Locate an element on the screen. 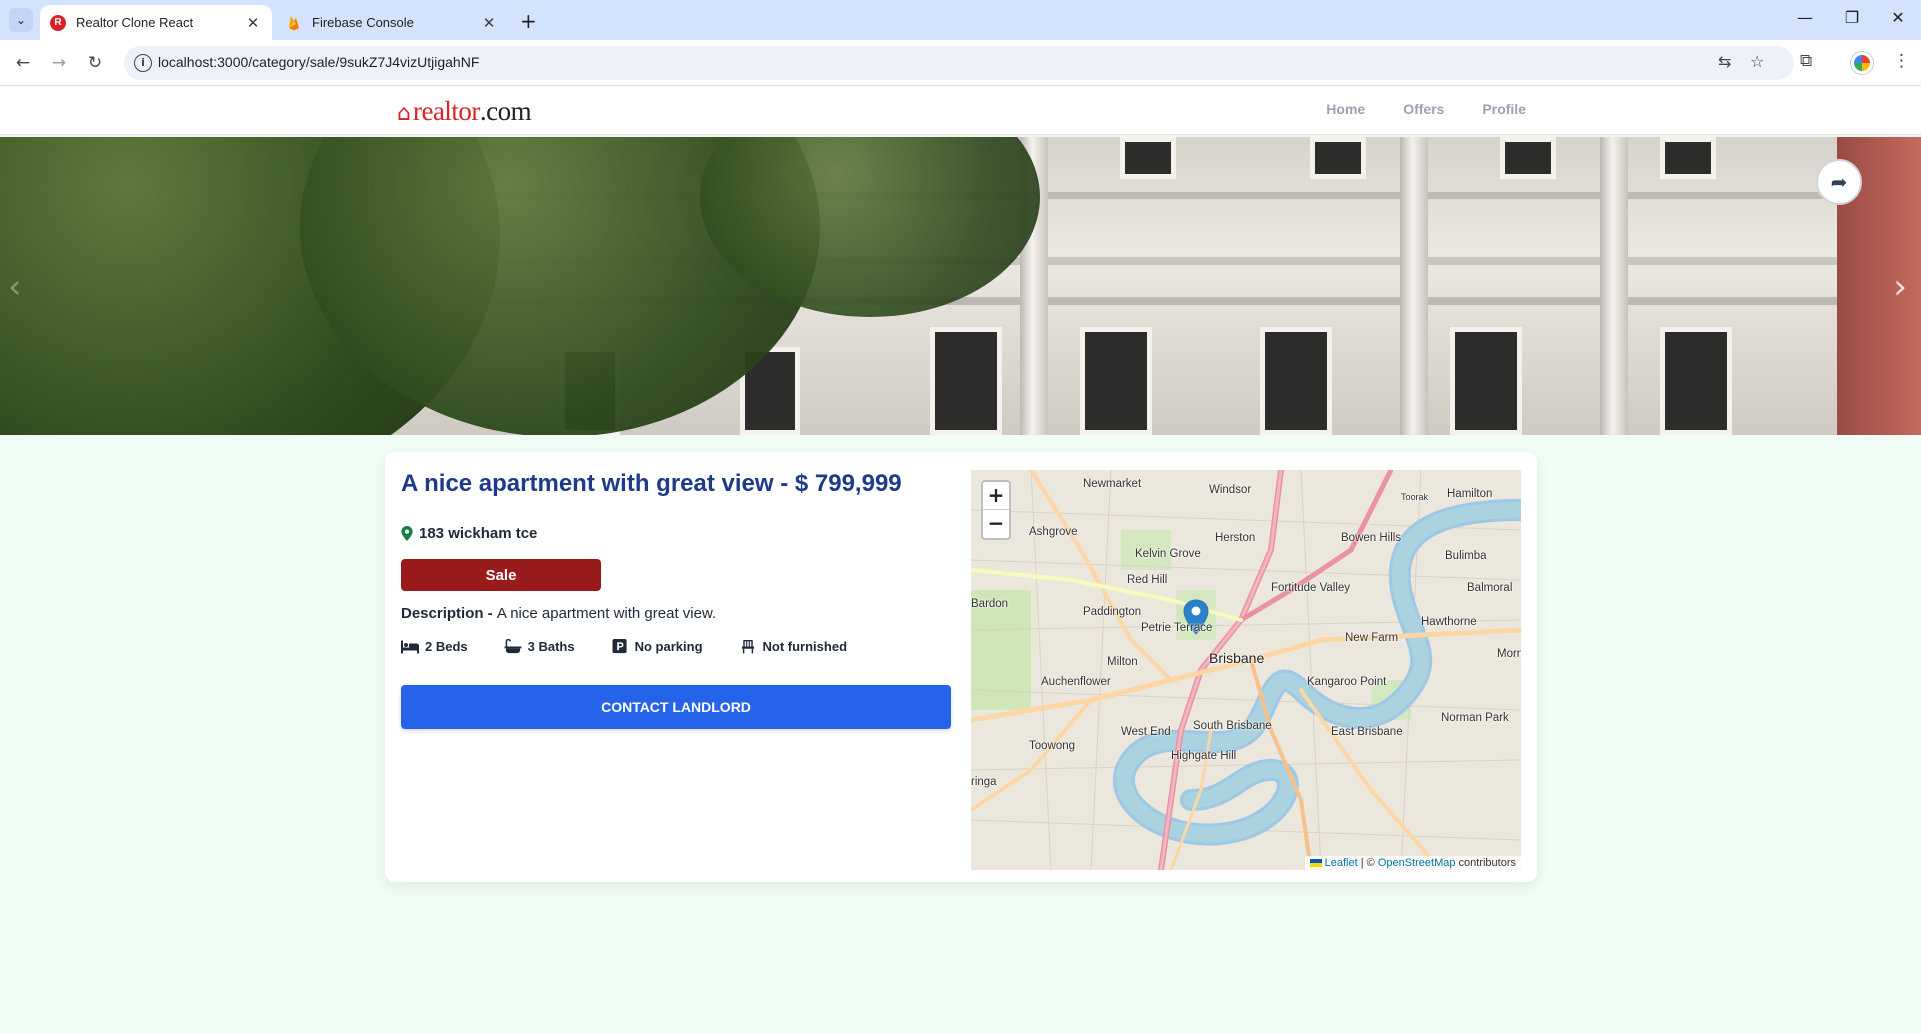  firebase-favicon-icon is located at coordinates (294, 23).